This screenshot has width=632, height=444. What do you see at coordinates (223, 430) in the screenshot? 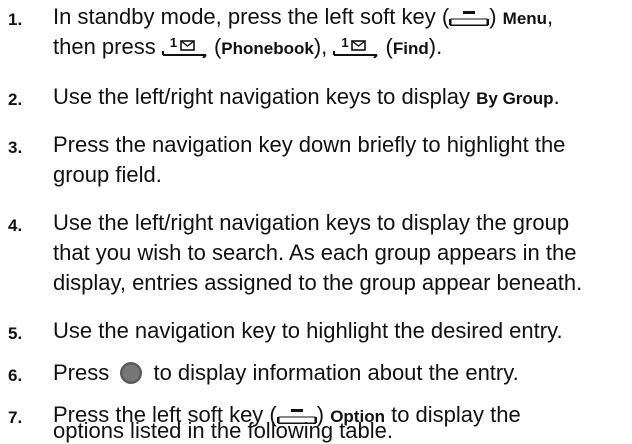
I see `step-7-line-2: options listed in the following table.` at bounding box center [223, 430].